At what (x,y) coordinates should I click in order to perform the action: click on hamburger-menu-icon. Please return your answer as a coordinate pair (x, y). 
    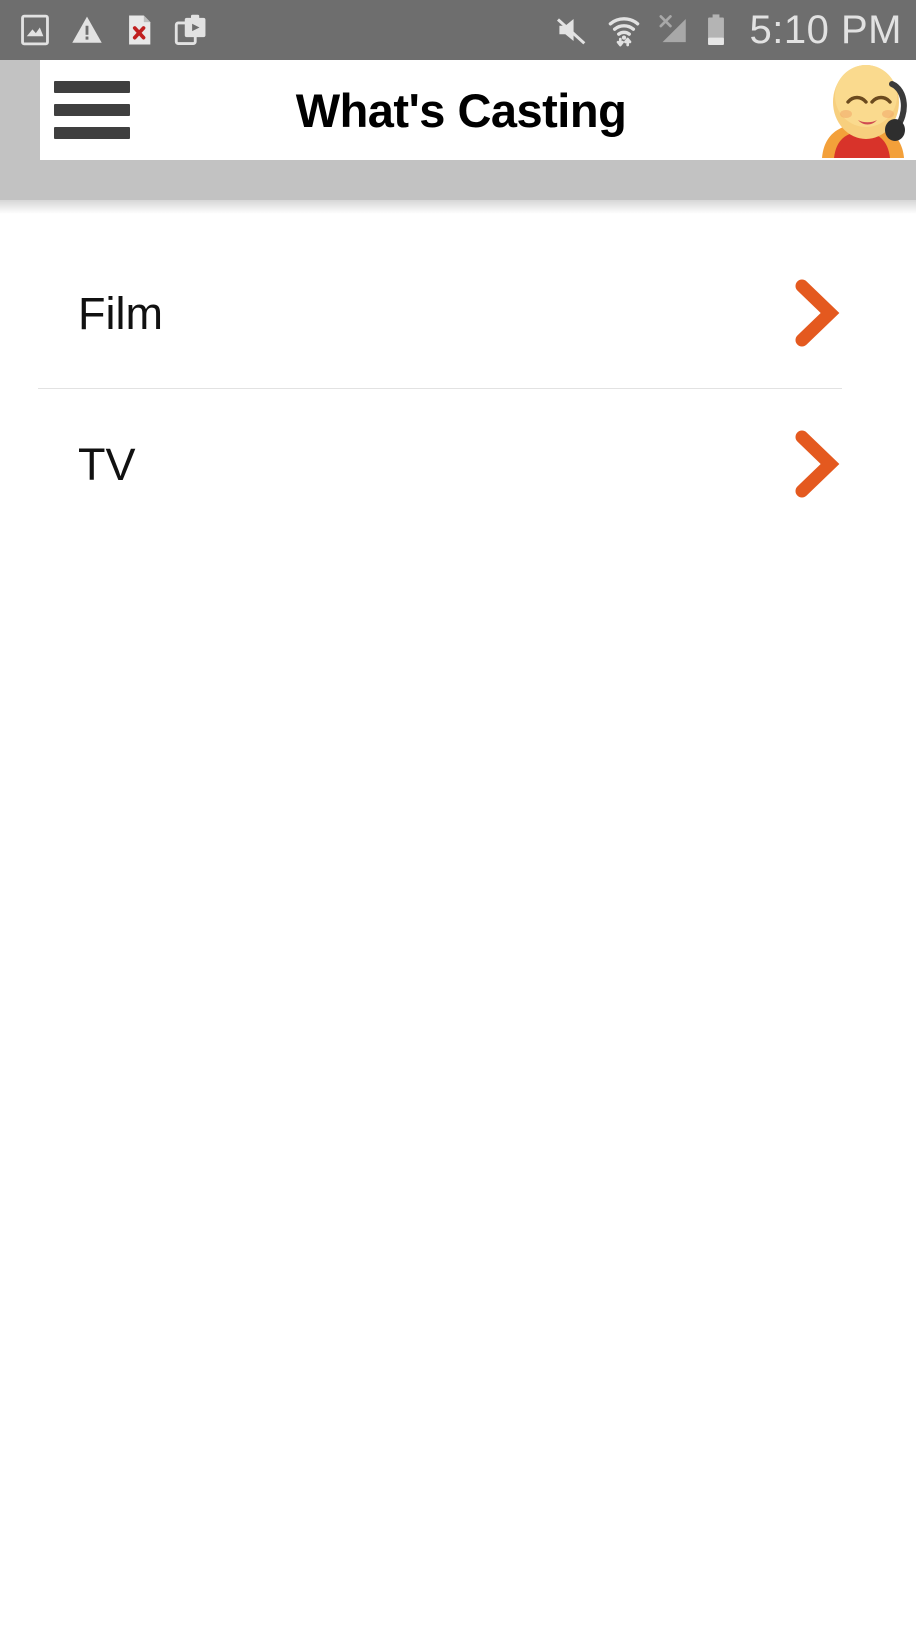
    Looking at the image, I should click on (90, 110).